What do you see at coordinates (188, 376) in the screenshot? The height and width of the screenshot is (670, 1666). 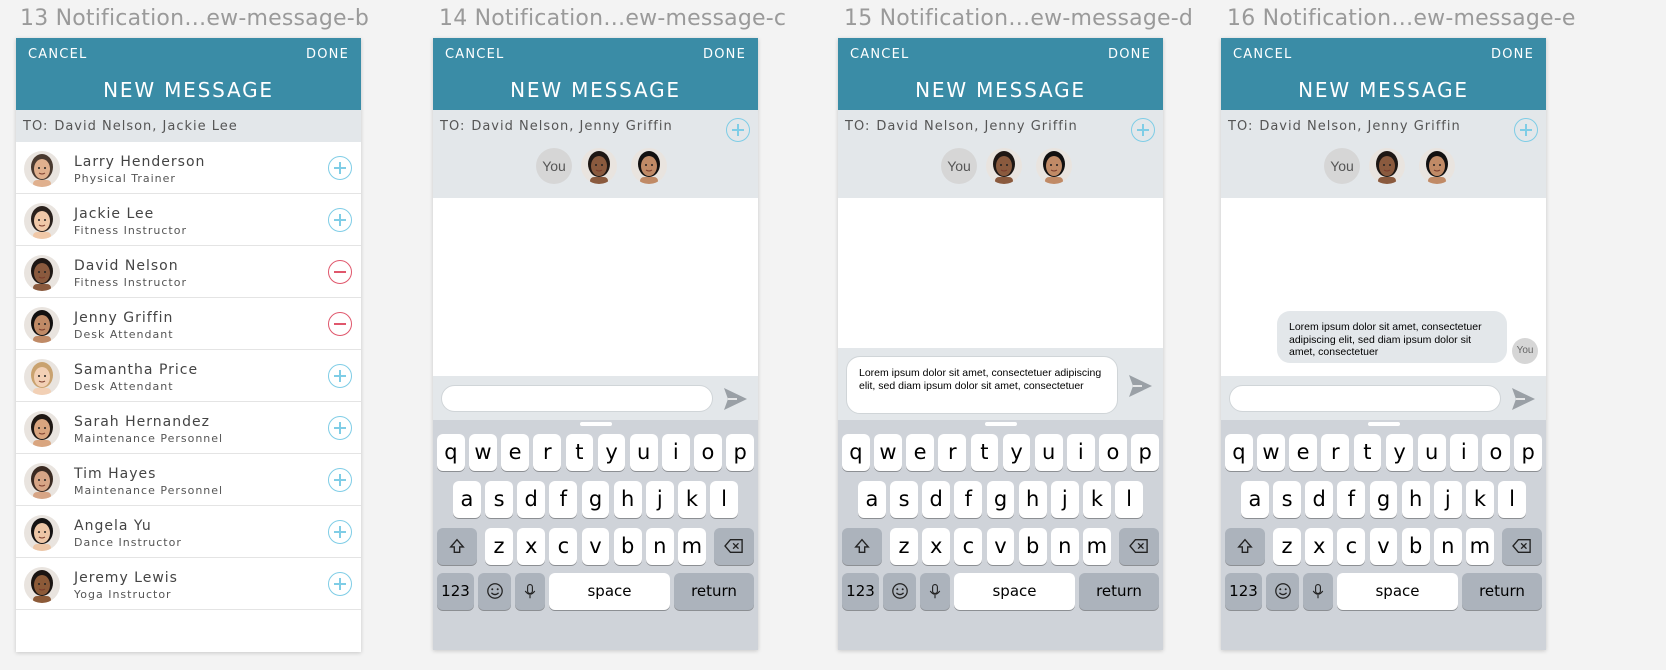 I see `contact-row: Samantha Price Desk Attendant` at bounding box center [188, 376].